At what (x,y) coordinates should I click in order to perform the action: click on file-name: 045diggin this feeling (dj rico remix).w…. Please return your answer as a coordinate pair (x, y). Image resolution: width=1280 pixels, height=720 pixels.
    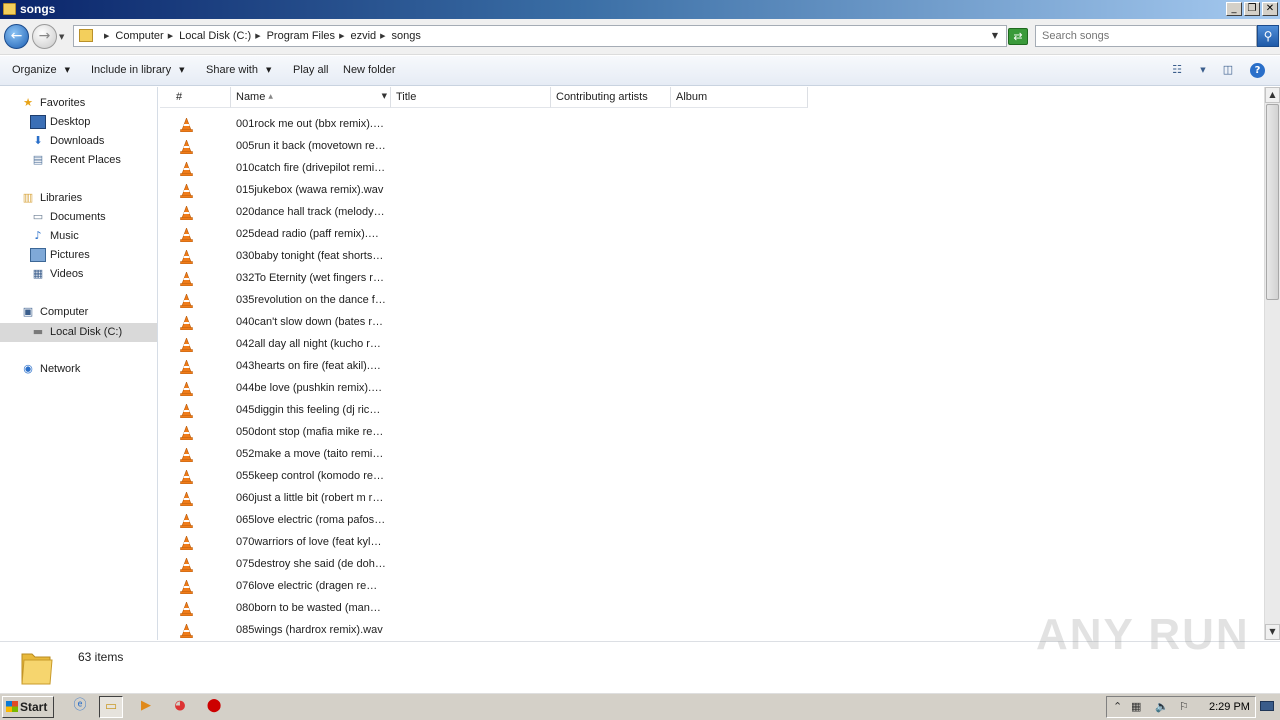
    Looking at the image, I should click on (311, 410).